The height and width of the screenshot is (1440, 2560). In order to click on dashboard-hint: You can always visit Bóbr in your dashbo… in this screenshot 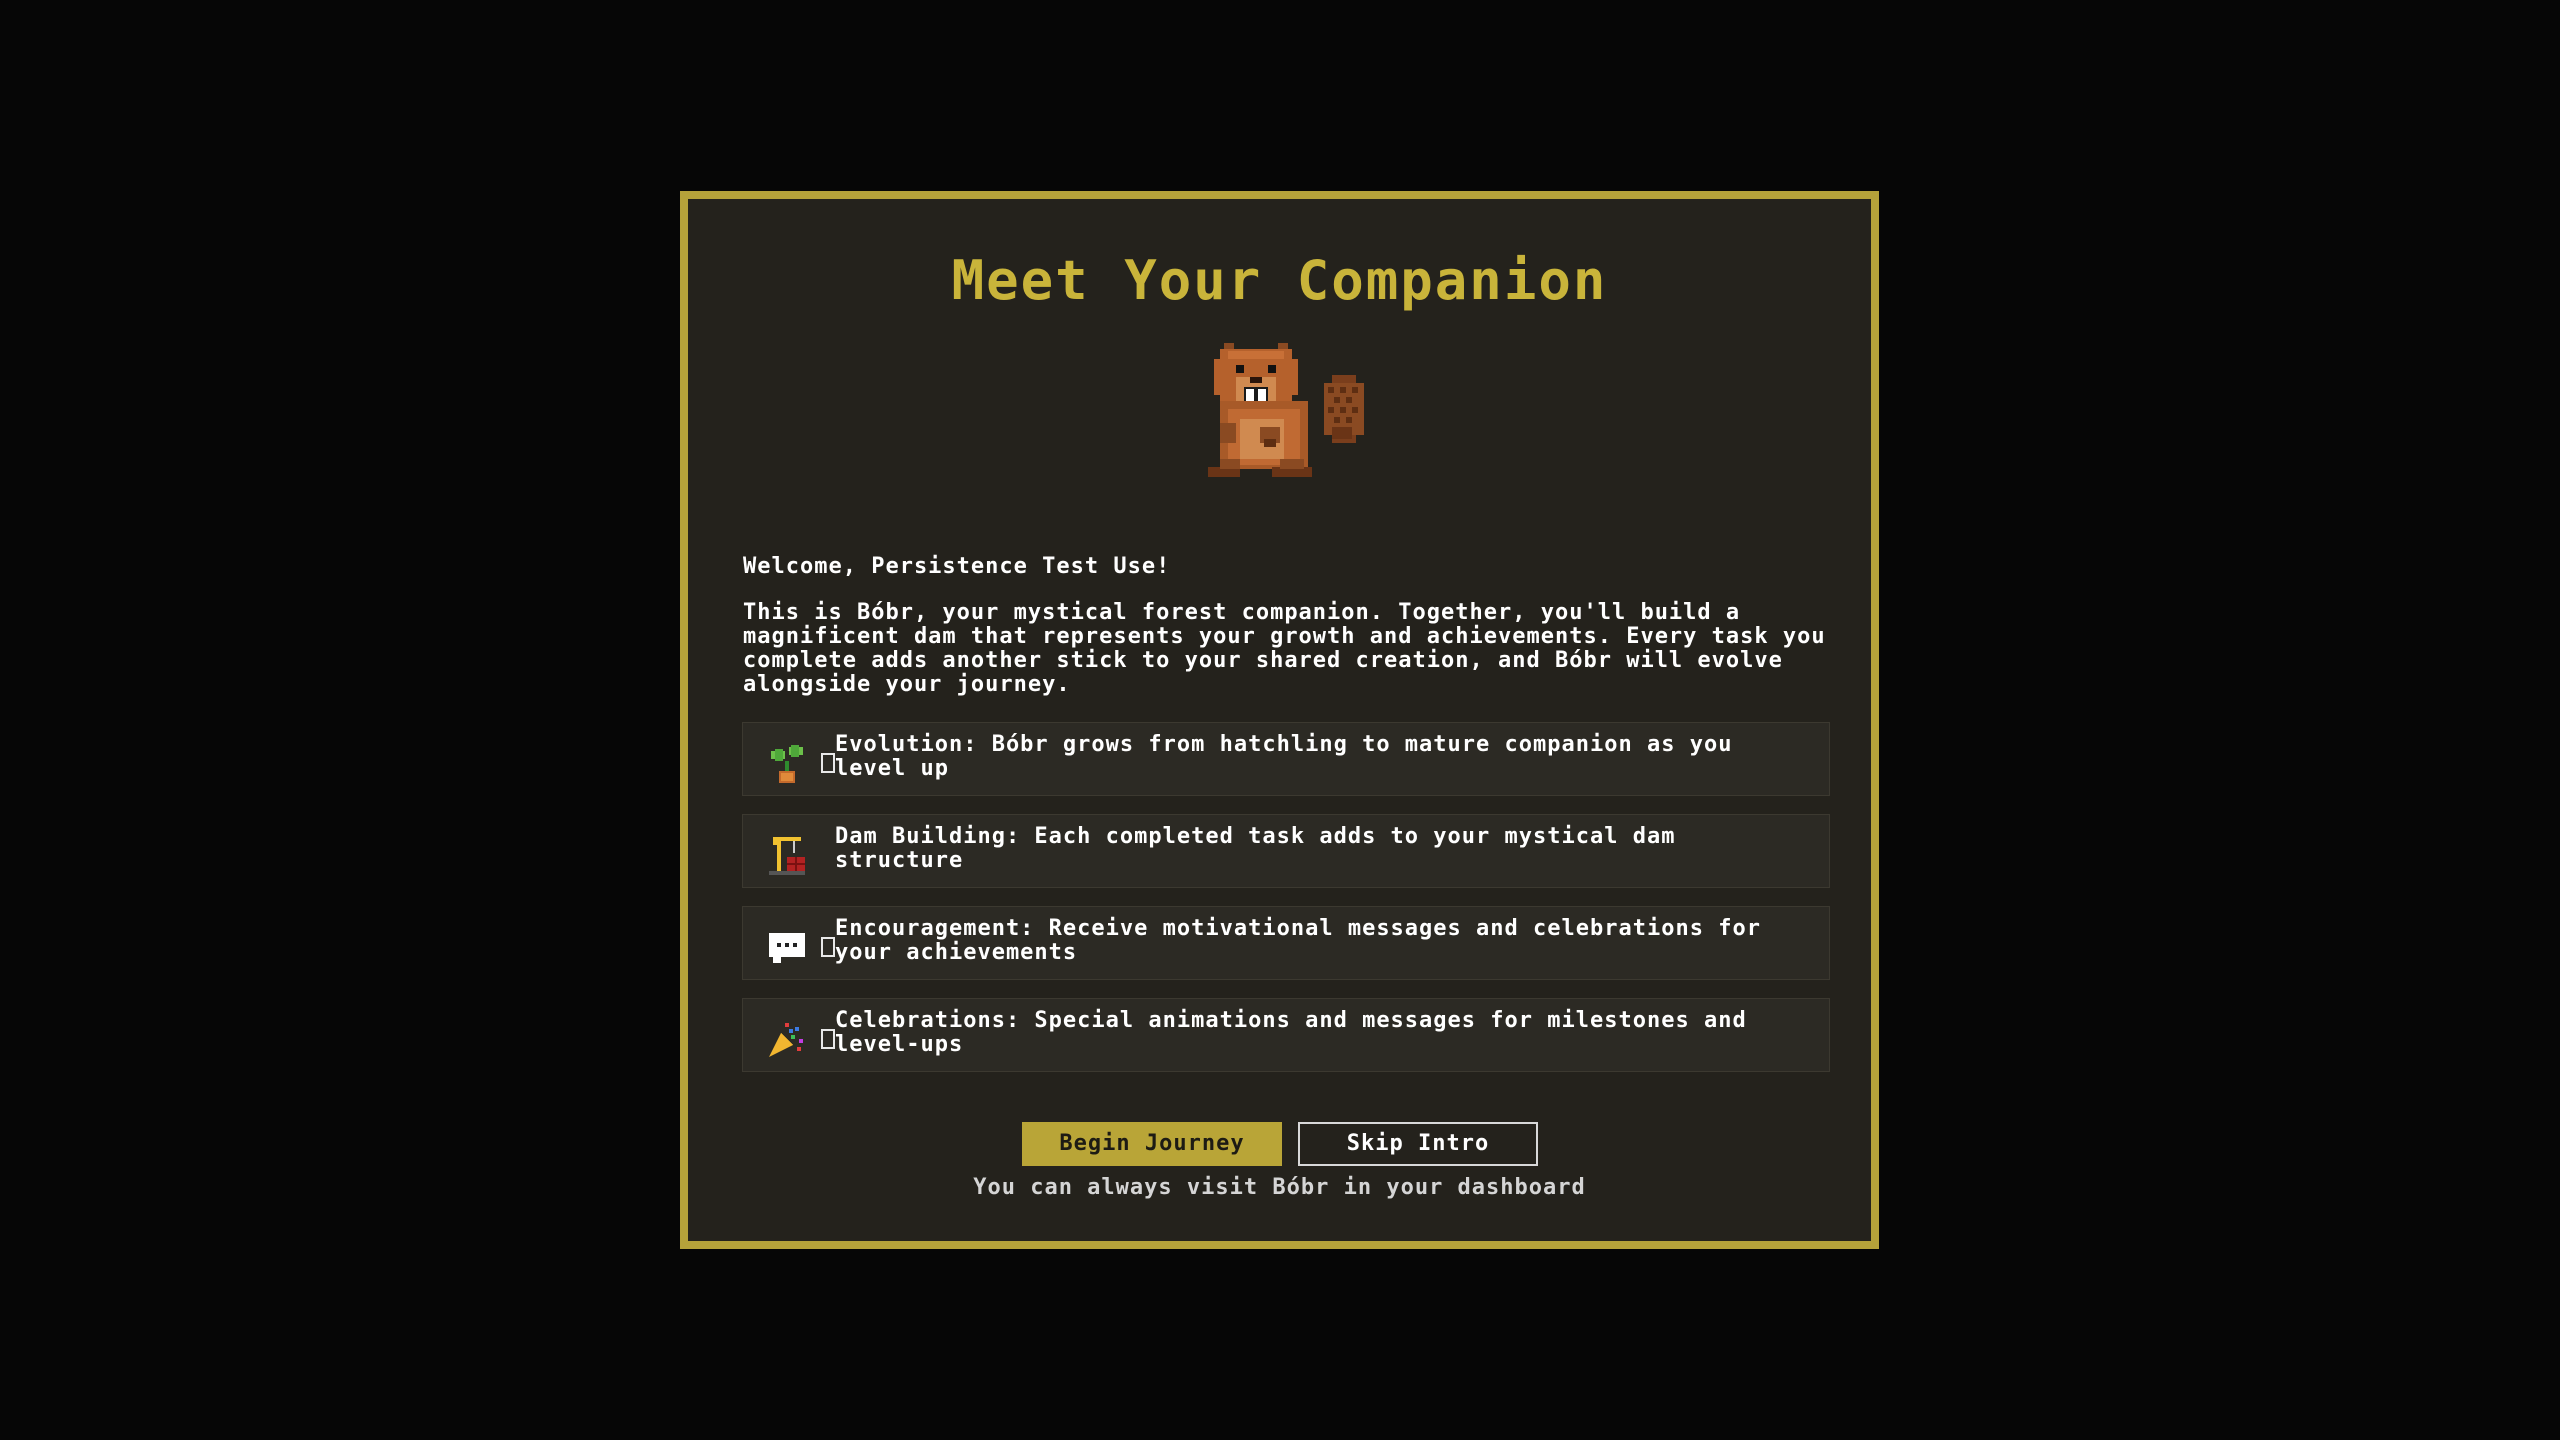, I will do `click(1279, 1187)`.